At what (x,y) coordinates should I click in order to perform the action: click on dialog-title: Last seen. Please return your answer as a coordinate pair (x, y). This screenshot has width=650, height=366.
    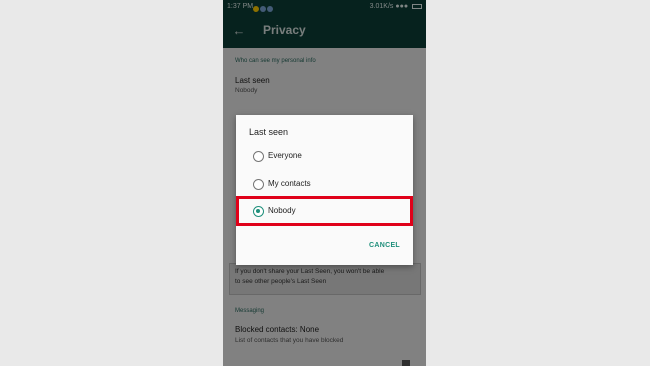
    Looking at the image, I should click on (269, 132).